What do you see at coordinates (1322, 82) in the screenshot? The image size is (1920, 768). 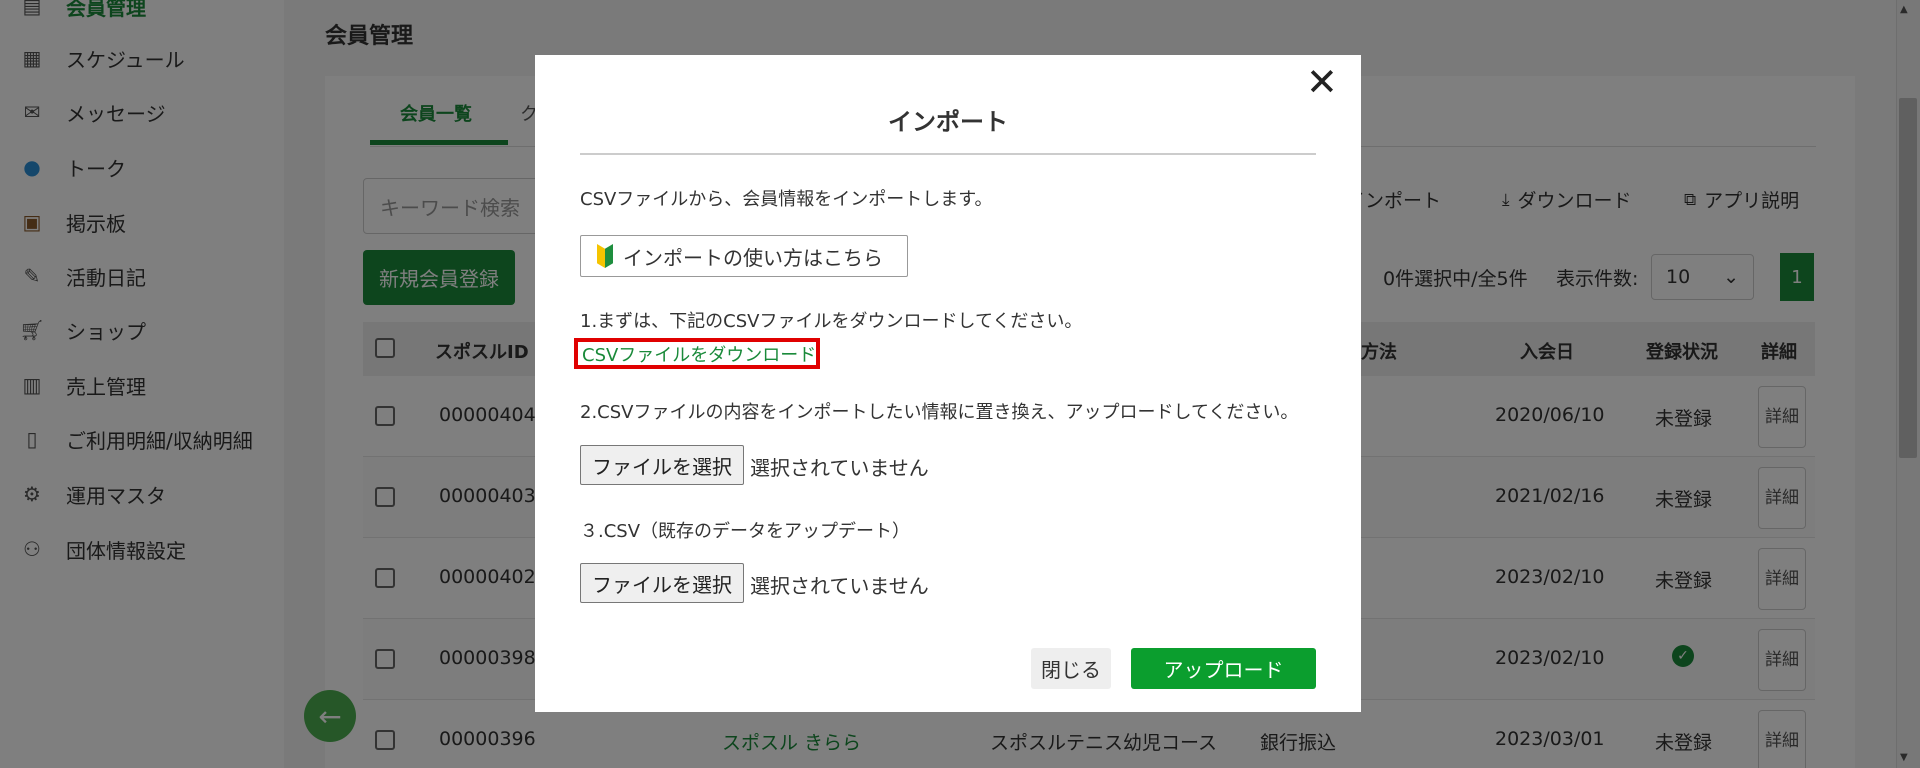 I see `close-icon: ✕` at bounding box center [1322, 82].